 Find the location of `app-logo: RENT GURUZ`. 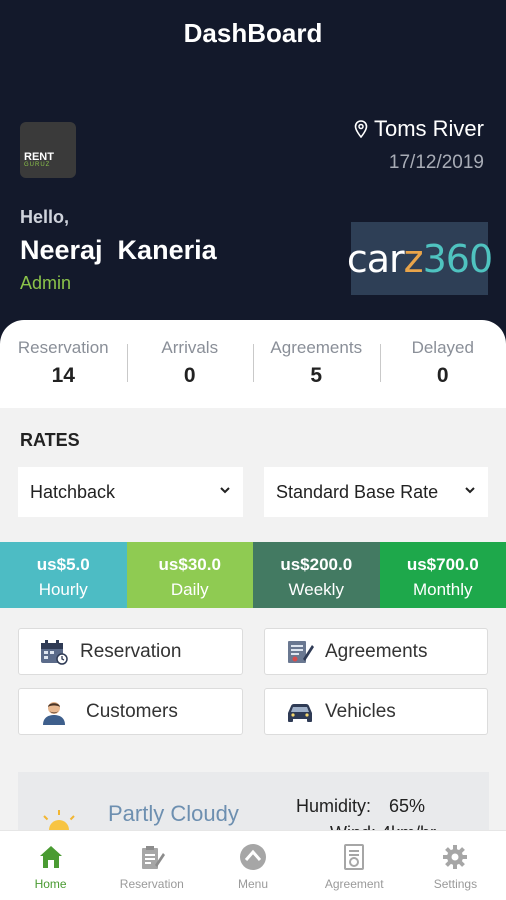

app-logo: RENT GURUZ is located at coordinates (48, 150).